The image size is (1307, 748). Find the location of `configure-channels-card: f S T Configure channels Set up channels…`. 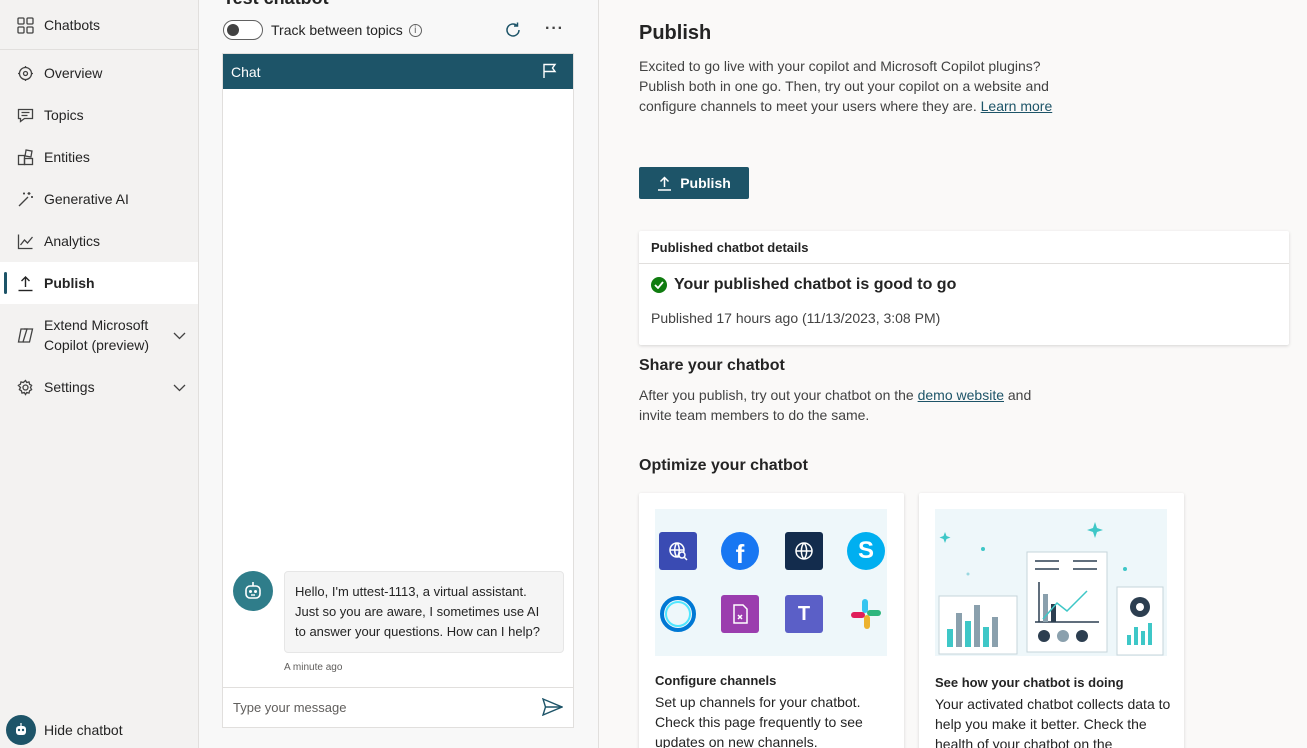

configure-channels-card: f S T Configure channels Set up channels… is located at coordinates (771, 620).